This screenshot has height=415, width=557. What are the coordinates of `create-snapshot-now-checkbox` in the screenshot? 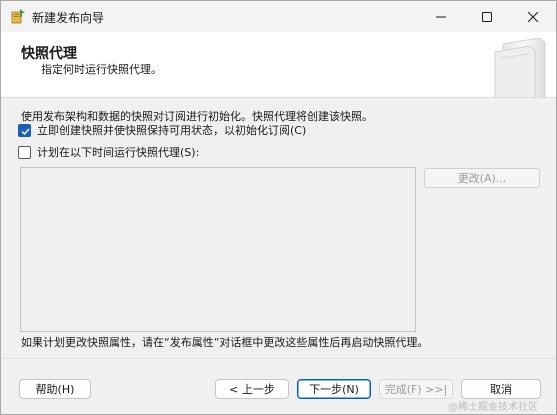 It's located at (24, 130).